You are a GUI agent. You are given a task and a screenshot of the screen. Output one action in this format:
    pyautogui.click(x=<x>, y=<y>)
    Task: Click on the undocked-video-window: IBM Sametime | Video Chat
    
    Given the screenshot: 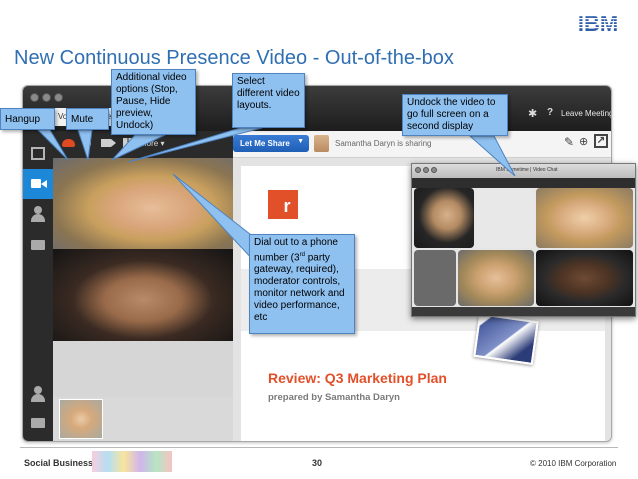 What is the action you would take?
    pyautogui.click(x=523, y=240)
    